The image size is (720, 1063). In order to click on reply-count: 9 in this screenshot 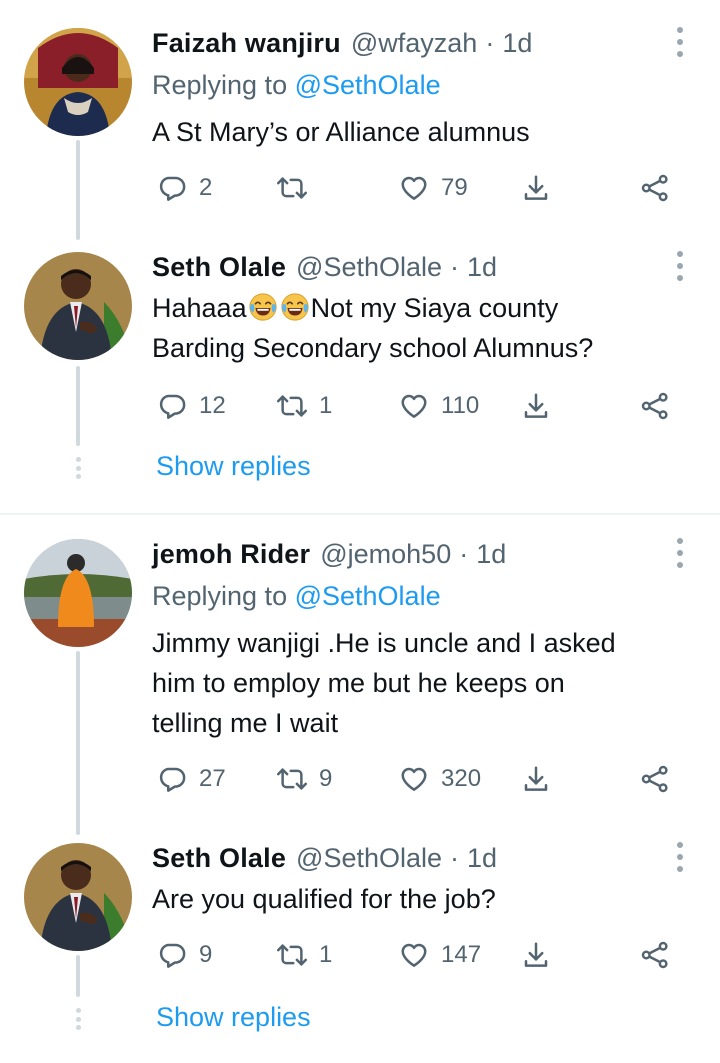, I will do `click(206, 954)`.